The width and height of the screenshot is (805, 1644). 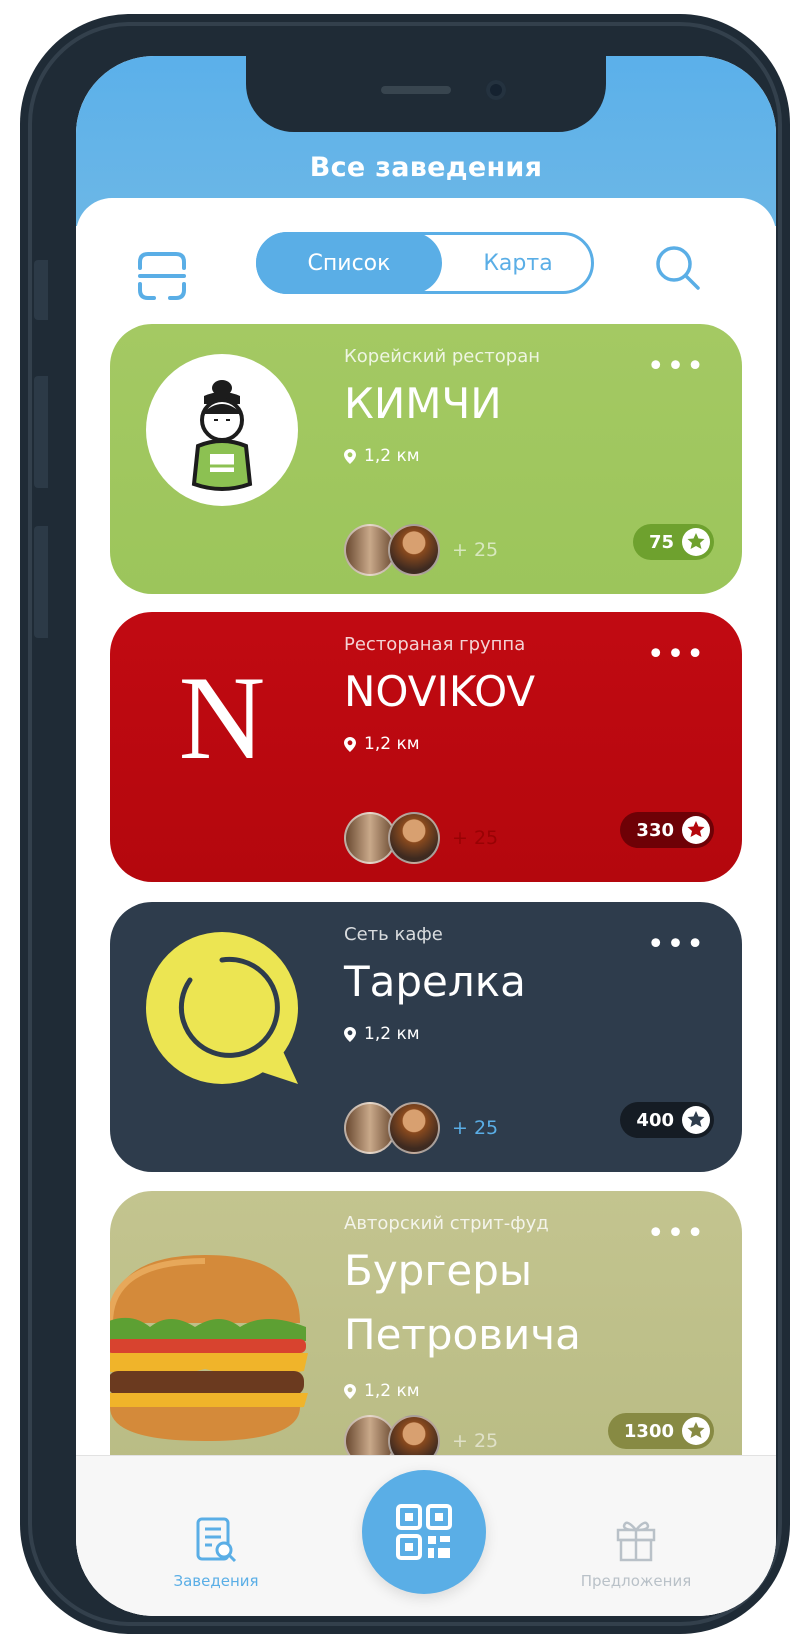 I want to click on tab-label: Заведения, so click(x=216, y=1581).